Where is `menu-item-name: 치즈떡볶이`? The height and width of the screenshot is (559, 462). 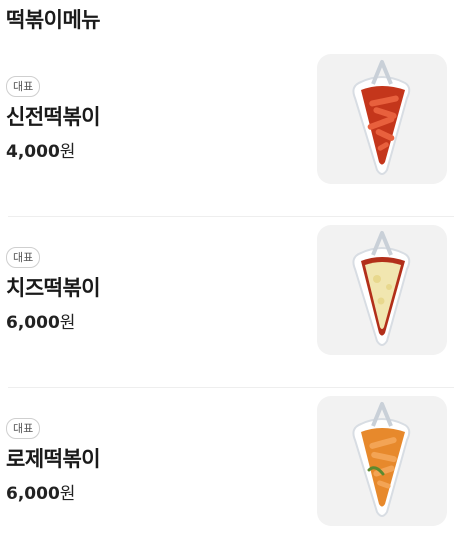
menu-item-name: 치즈떡볶이 is located at coordinates (53, 288).